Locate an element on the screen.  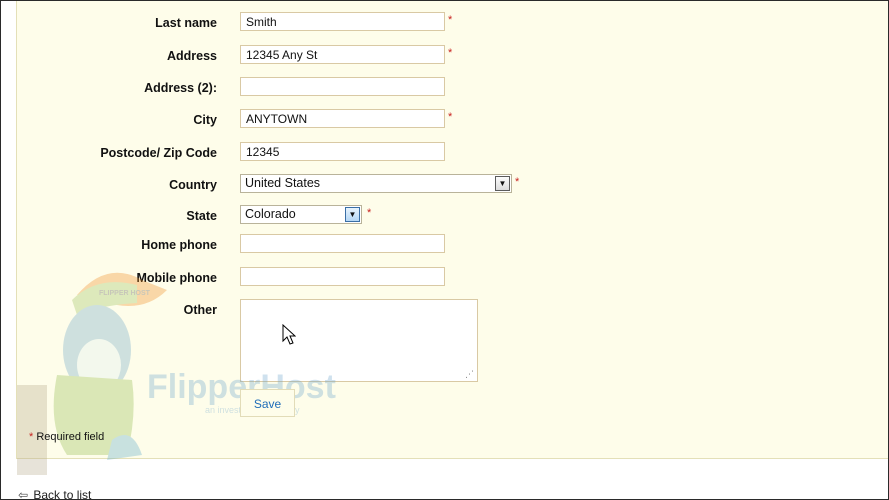
address-label: Address is located at coordinates (191, 56).